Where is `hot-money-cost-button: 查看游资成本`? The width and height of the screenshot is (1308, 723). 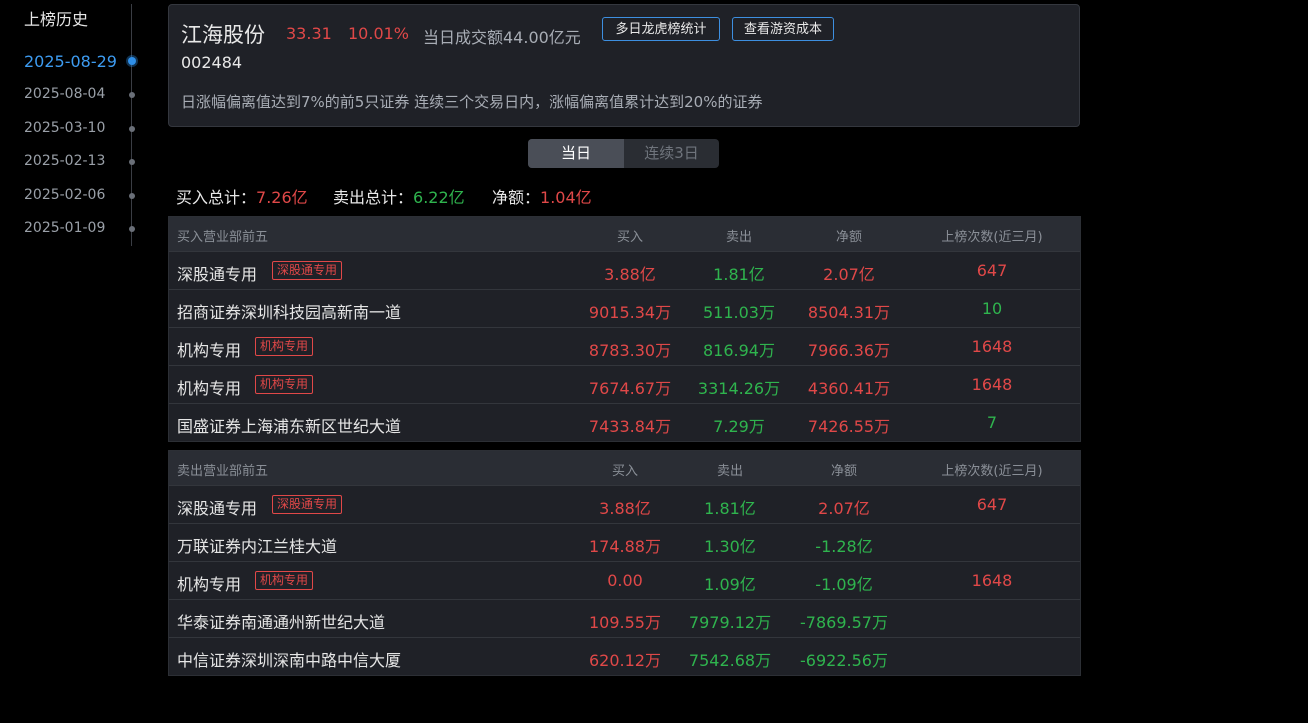
hot-money-cost-button: 查看游资成本 is located at coordinates (783, 29).